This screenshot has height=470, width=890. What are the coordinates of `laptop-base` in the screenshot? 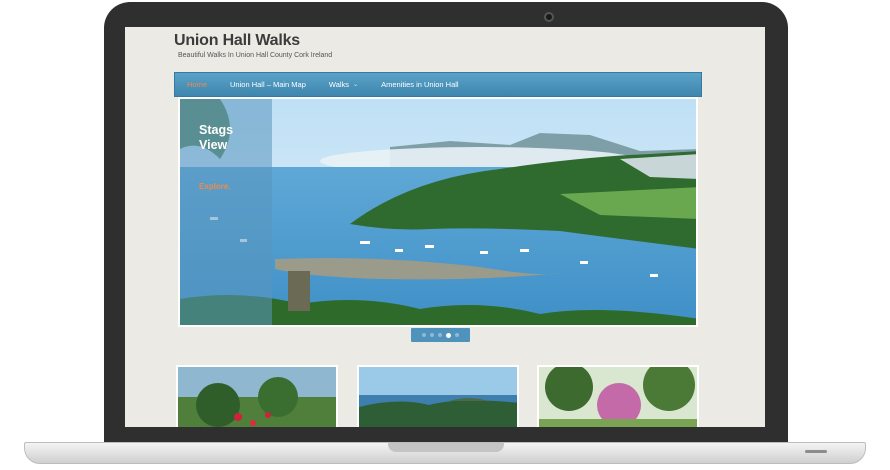 It's located at (445, 453).